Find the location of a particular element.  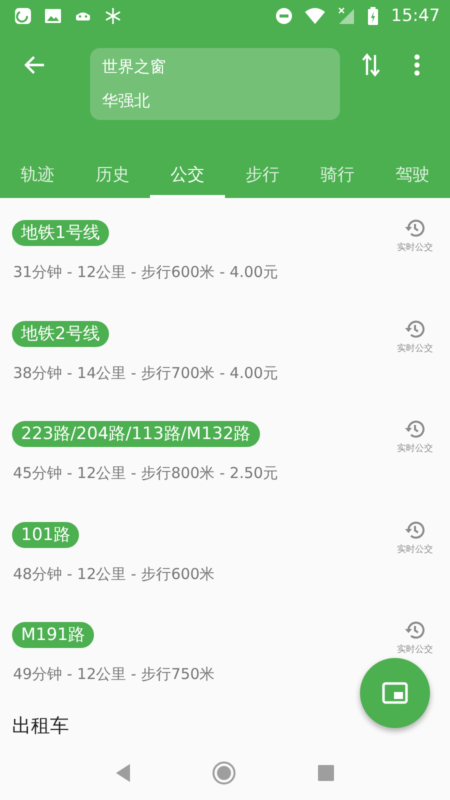

section-title: 出租车 is located at coordinates (40, 726).